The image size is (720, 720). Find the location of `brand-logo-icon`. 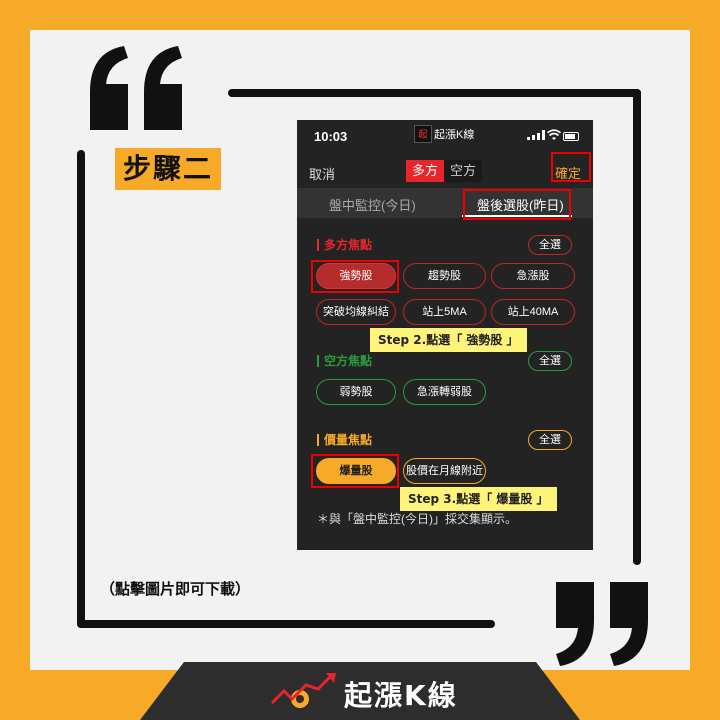

brand-logo-icon is located at coordinates (303, 690).